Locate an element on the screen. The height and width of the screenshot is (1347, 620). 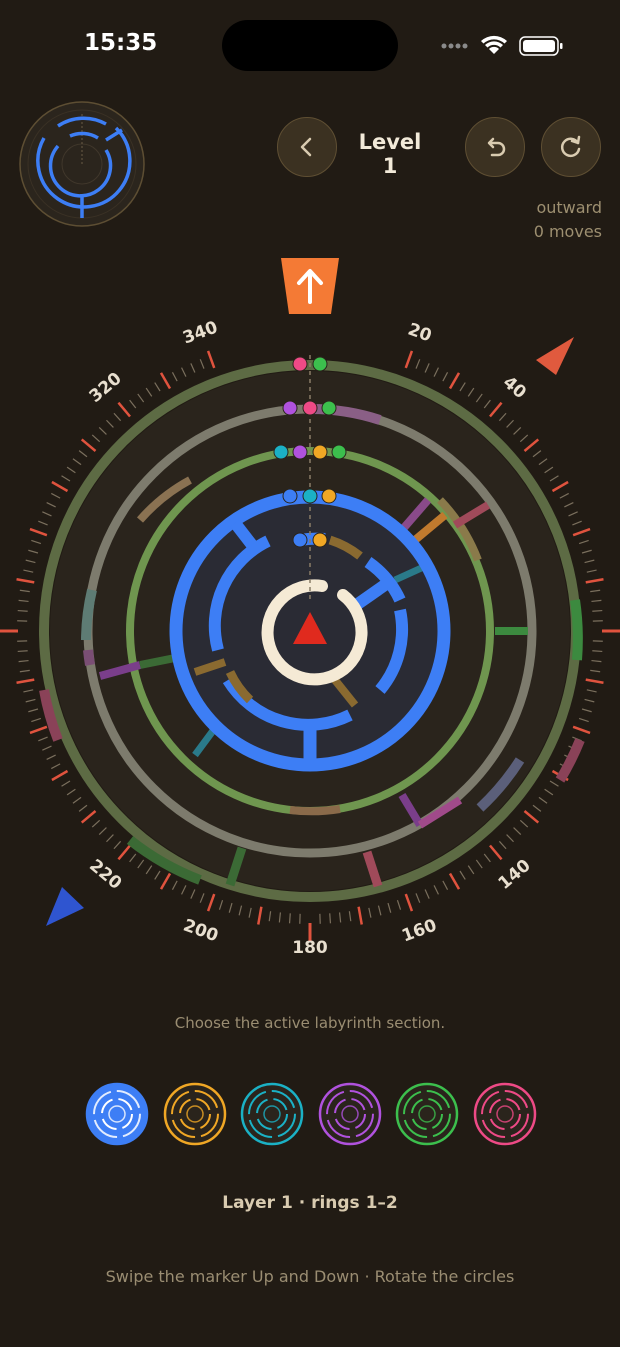
layer-label: Layer 1 · rings 1–2 is located at coordinates (310, 1203).